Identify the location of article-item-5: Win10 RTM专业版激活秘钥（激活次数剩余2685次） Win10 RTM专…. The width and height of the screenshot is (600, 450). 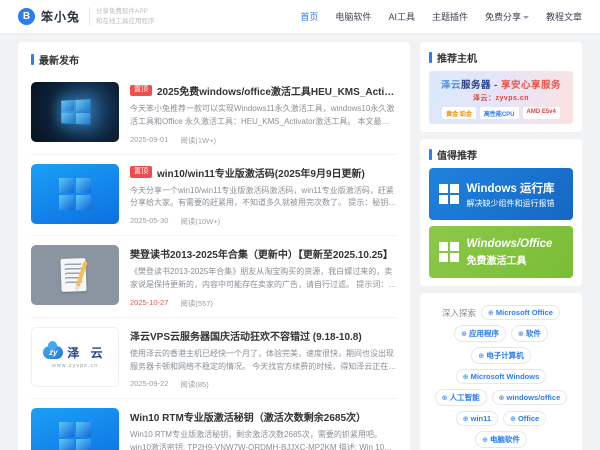
(214, 424).